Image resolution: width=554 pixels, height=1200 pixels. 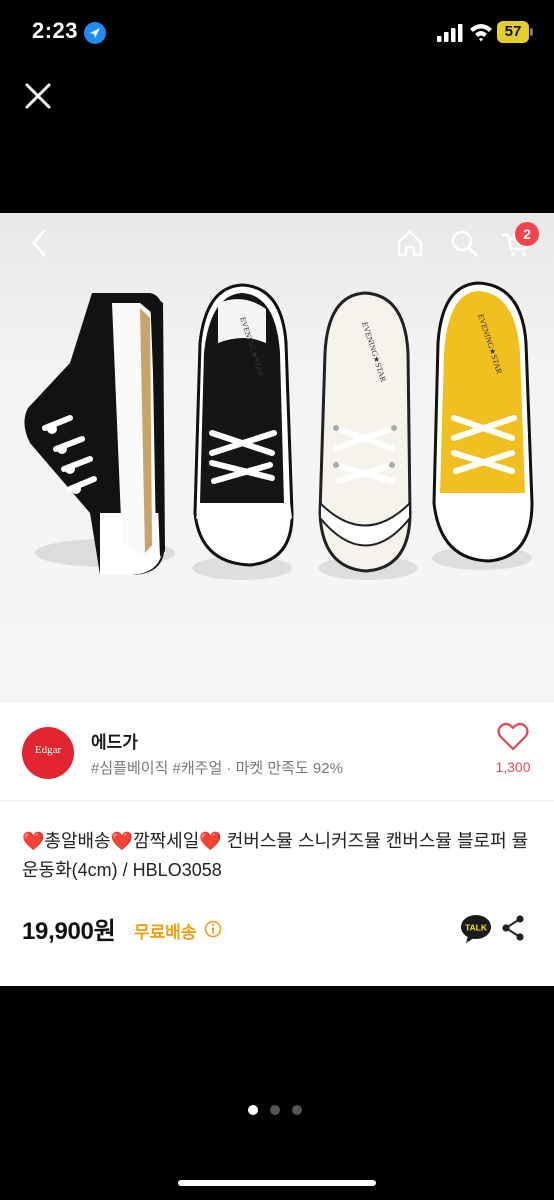 What do you see at coordinates (55, 30) in the screenshot?
I see `status-time: 2:23` at bounding box center [55, 30].